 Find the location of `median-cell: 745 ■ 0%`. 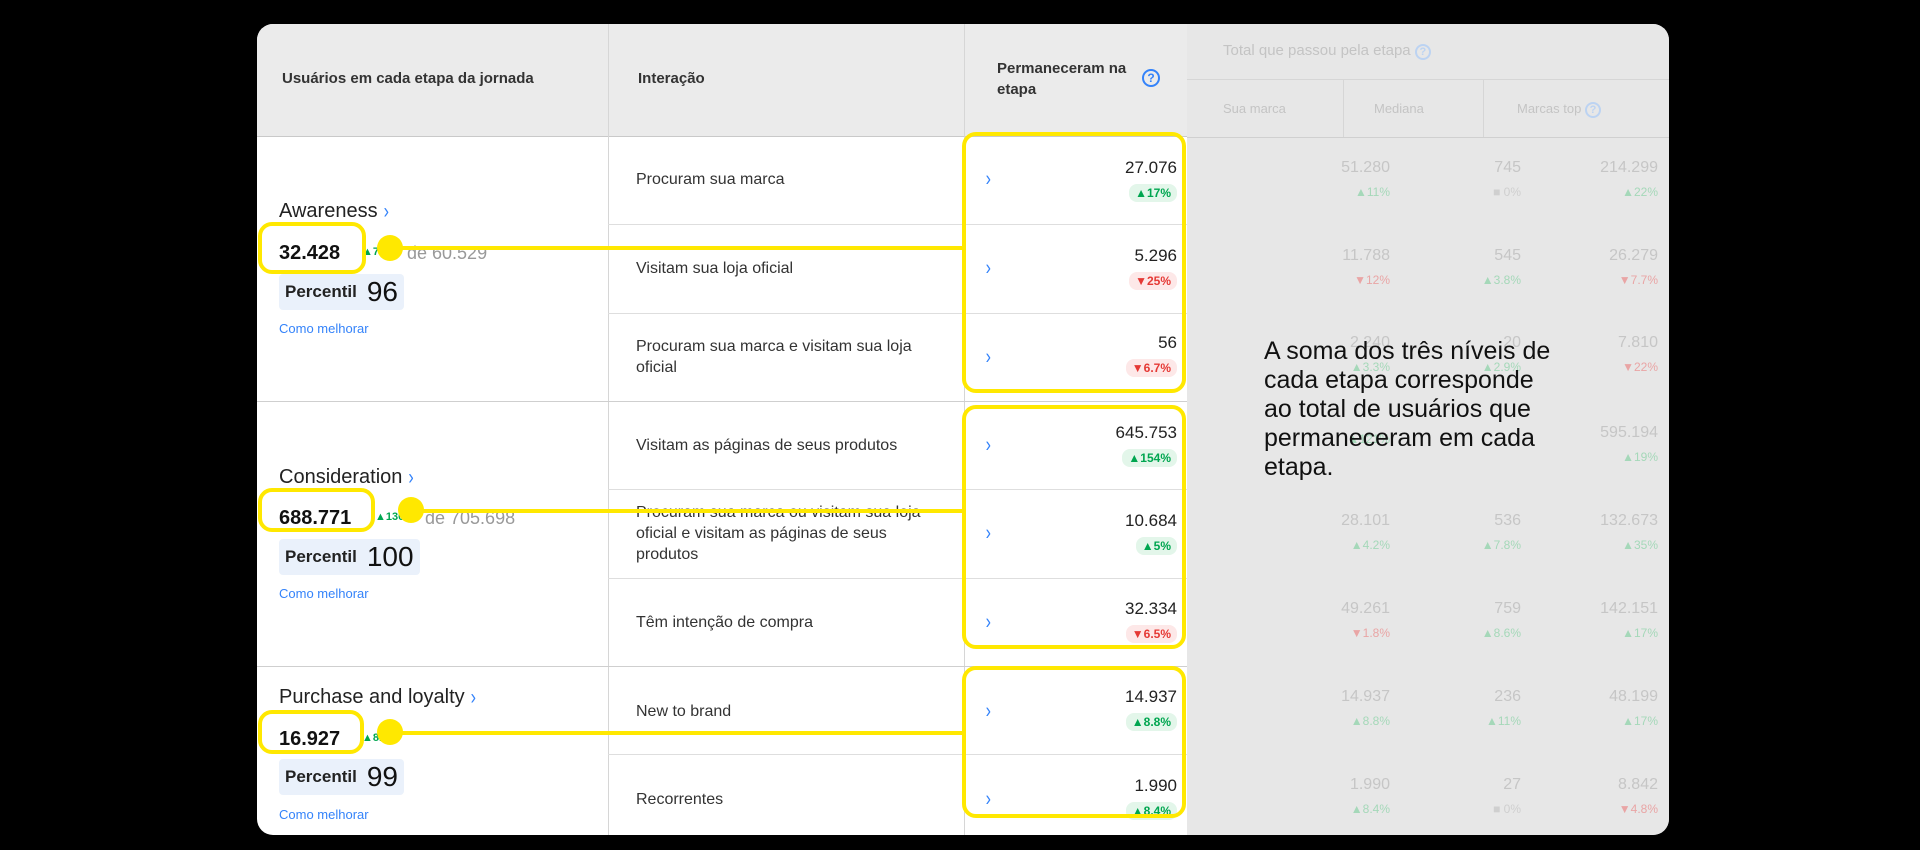

median-cell: 745 ■ 0% is located at coordinates (1507, 179).